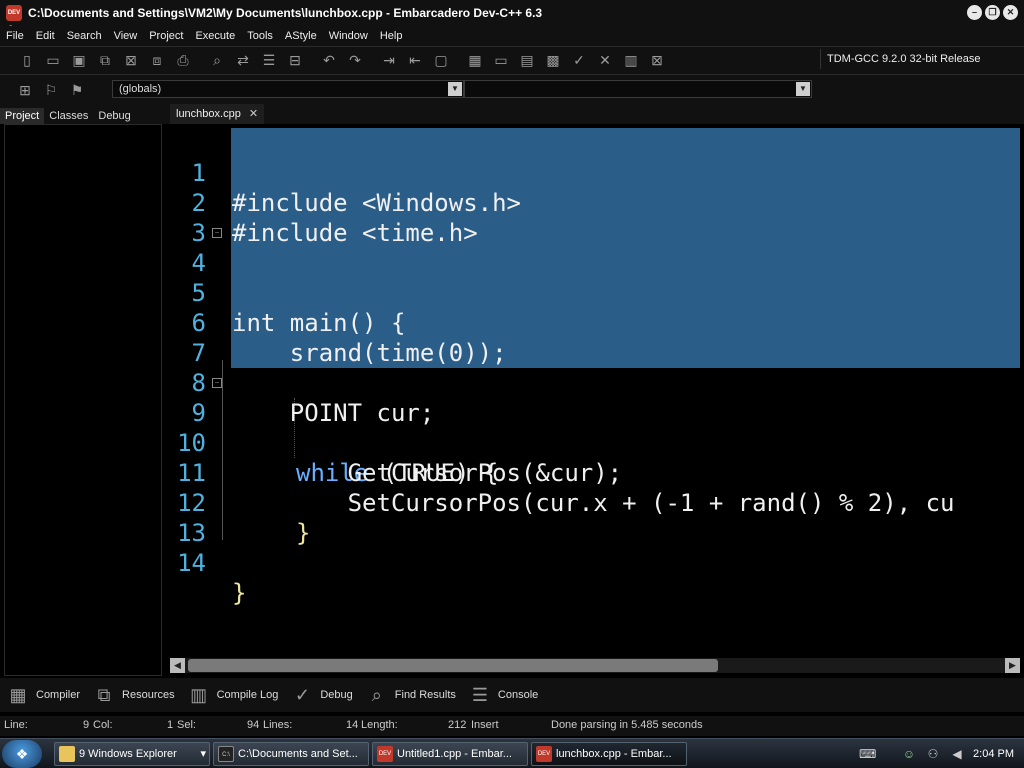 The height and width of the screenshot is (768, 1024). What do you see at coordinates (14, 18) in the screenshot?
I see `devcpp-app-icon: DEV C++` at bounding box center [14, 18].